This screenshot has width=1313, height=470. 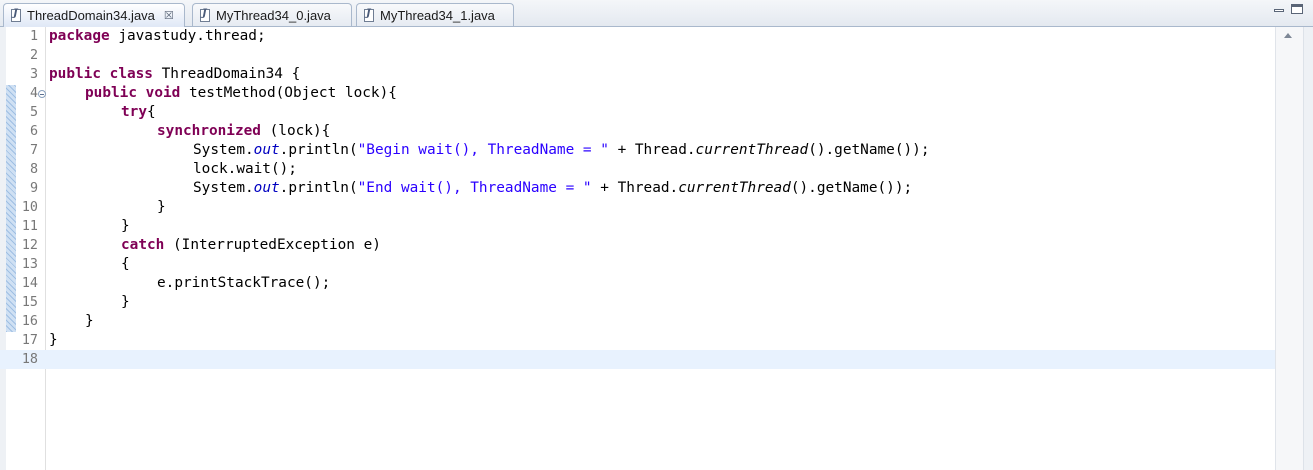 I want to click on code-line: 2, so click(x=637, y=55).